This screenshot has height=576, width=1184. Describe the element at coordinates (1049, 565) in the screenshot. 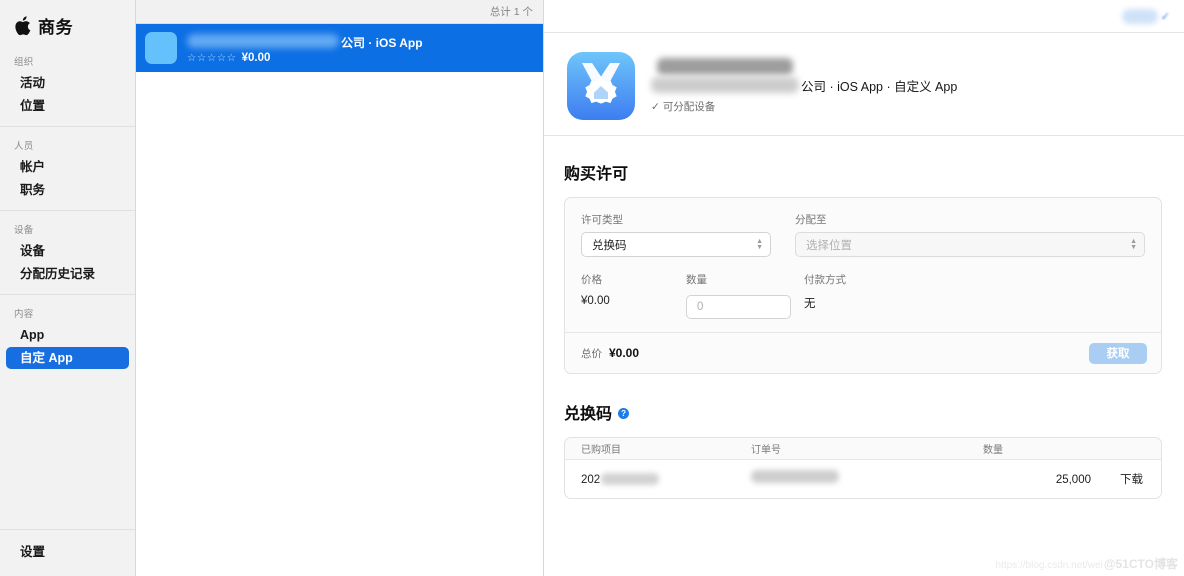

I see `watermark-url: https://blog.csdn.net/wei` at that location.